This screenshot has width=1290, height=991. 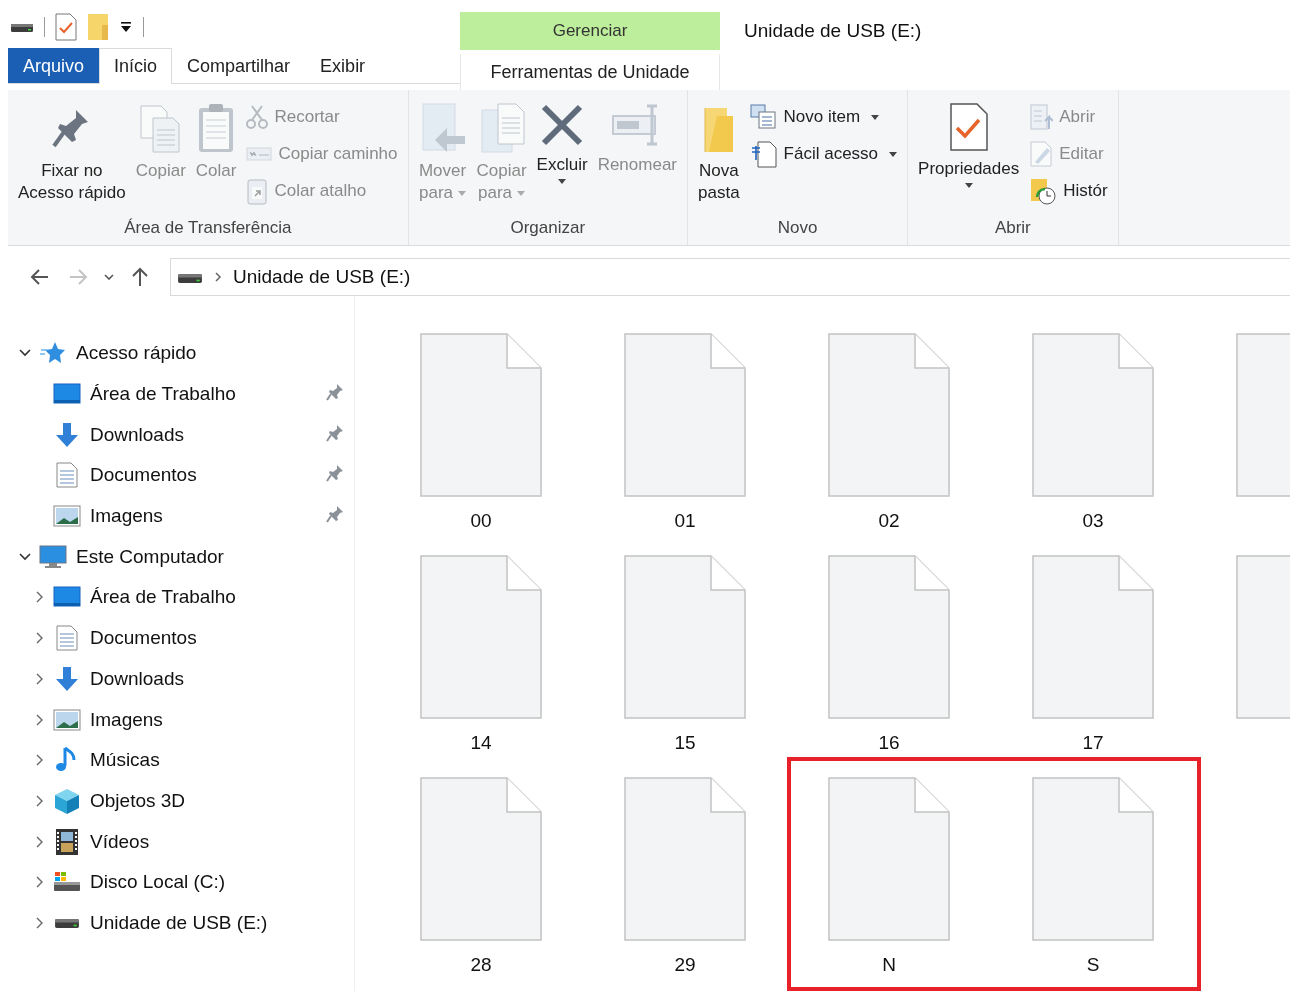 I want to click on copy-icon, so click(x=160, y=128).